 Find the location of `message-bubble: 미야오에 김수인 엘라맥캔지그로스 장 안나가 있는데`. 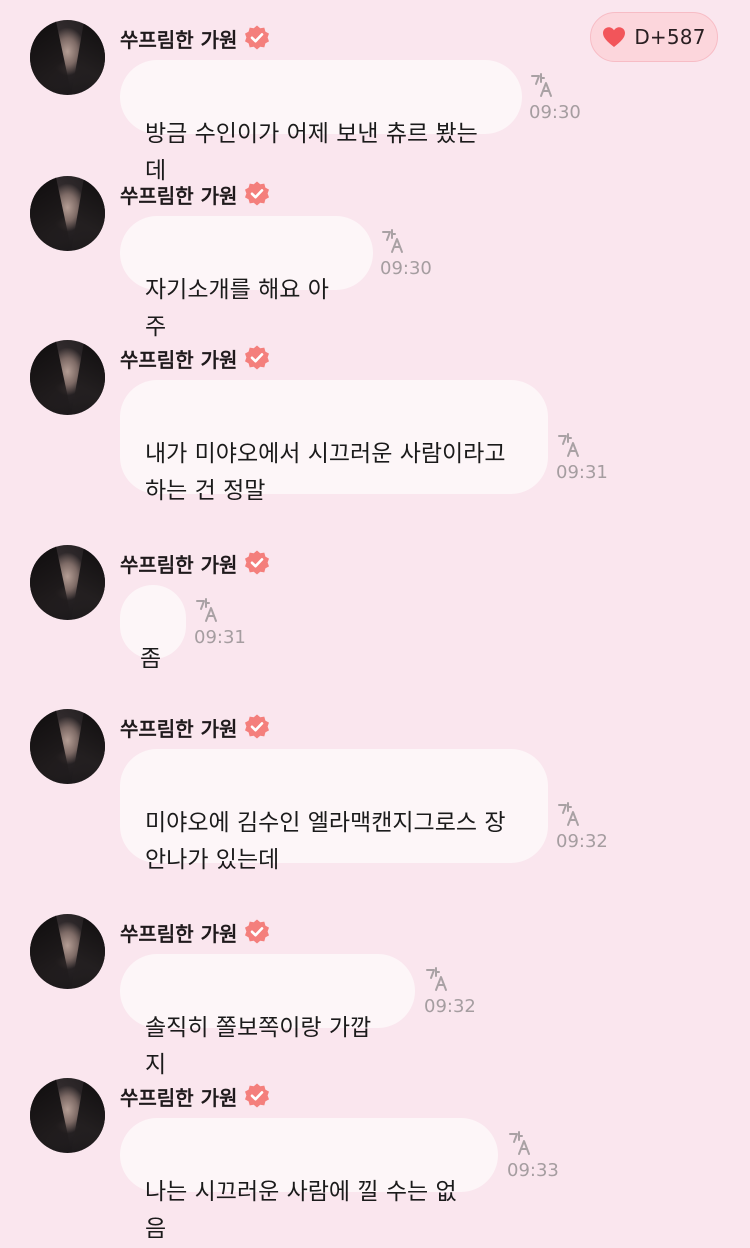

message-bubble: 미야오에 김수인 엘라맥캔지그로스 장 안나가 있는데 is located at coordinates (334, 811).